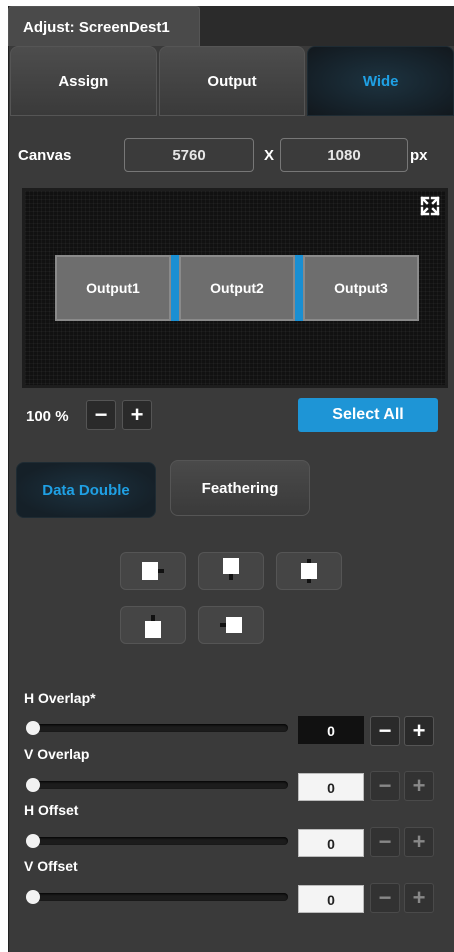 This screenshot has width=454, height=952. What do you see at coordinates (45, 155) in the screenshot?
I see `canvas-label: Canvas` at bounding box center [45, 155].